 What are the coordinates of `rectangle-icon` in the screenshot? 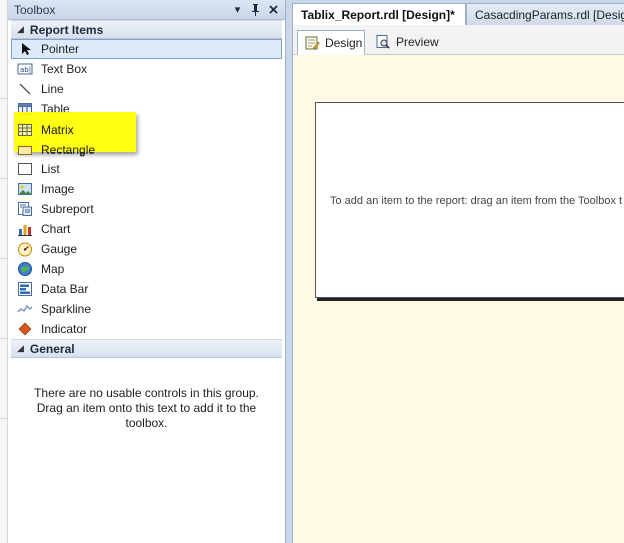 It's located at (25, 150).